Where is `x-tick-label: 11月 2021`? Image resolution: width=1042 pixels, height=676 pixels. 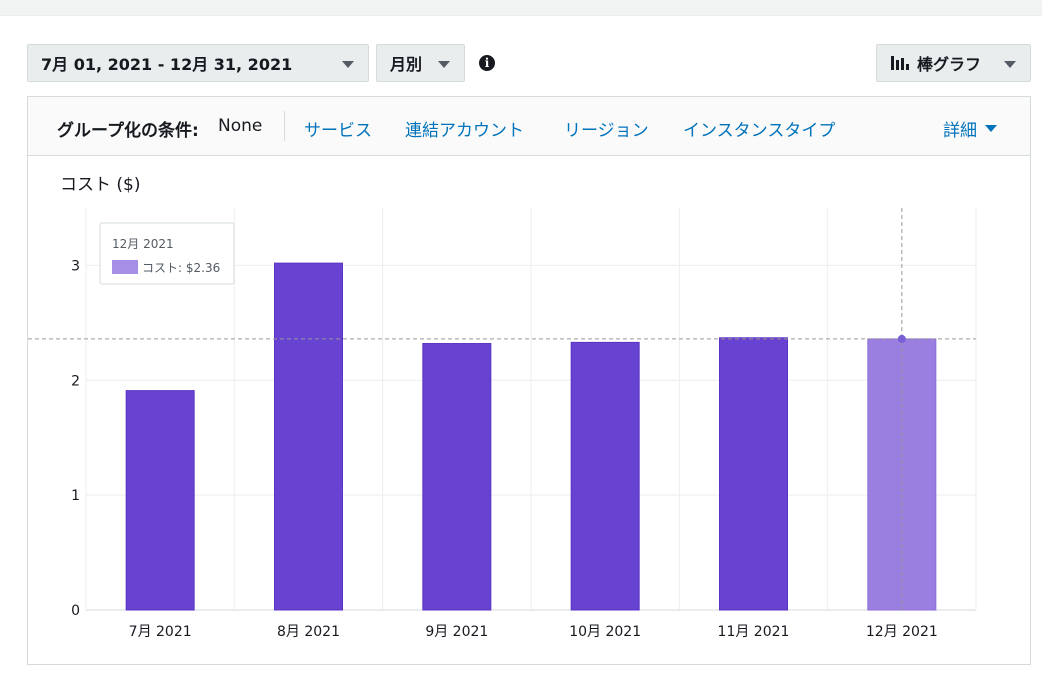 x-tick-label: 11月 2021 is located at coordinates (754, 632).